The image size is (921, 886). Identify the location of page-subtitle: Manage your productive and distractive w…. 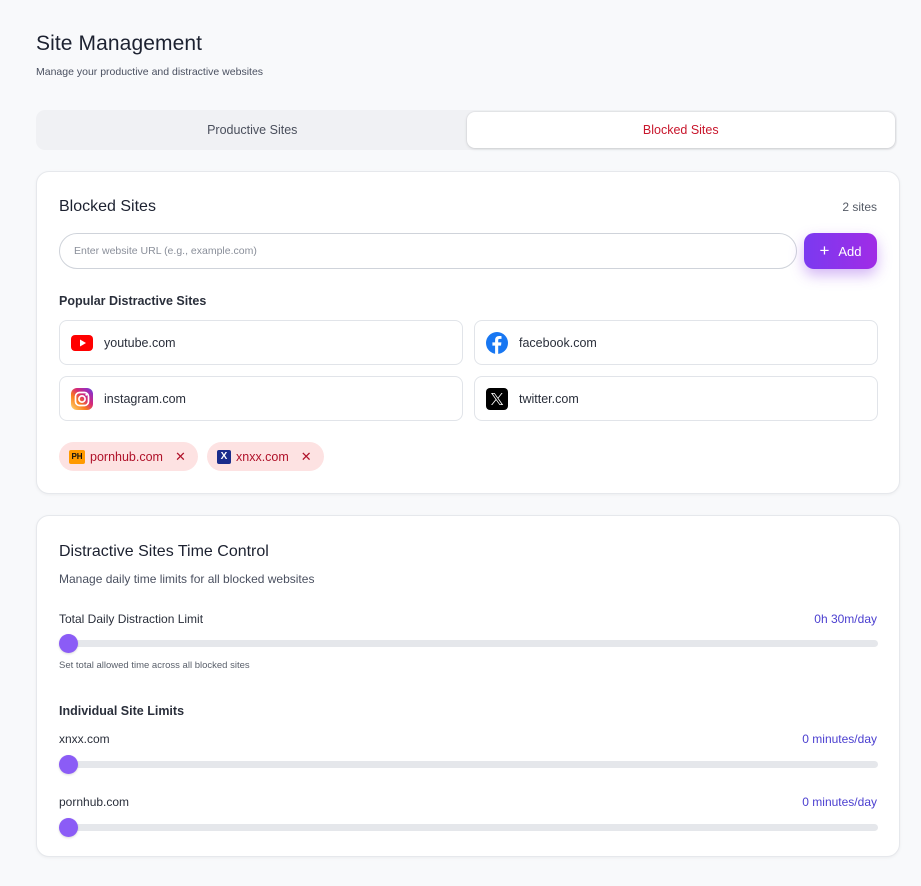
(150, 72).